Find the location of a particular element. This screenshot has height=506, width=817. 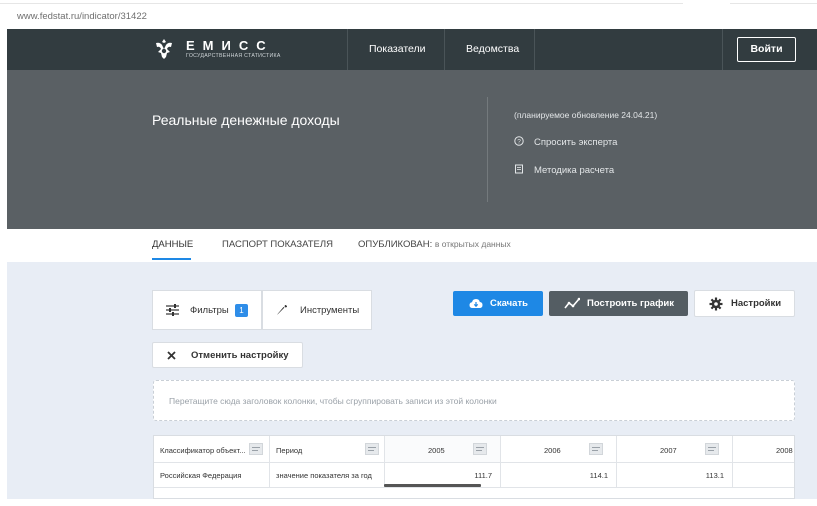

url-text: www.fedstat.ru/indicator/31422 is located at coordinates (82, 16).